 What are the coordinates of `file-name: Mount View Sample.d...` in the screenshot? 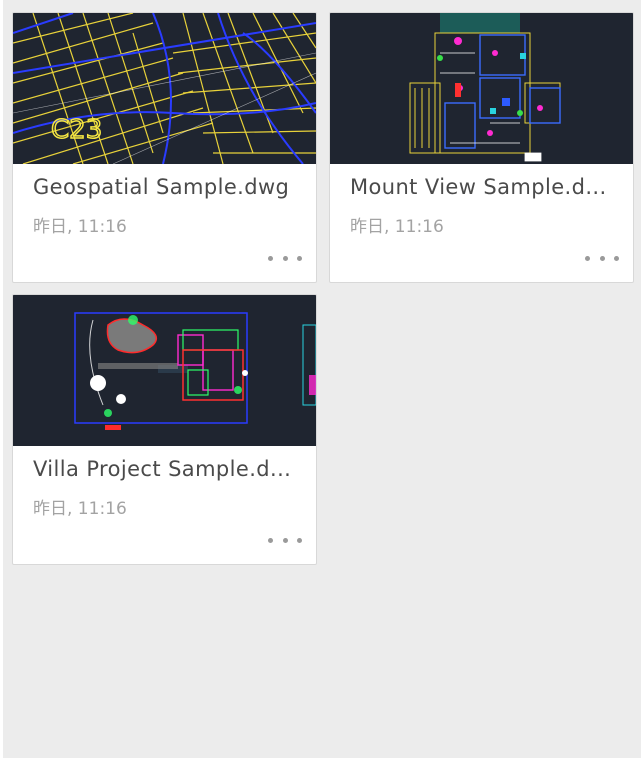 It's located at (485, 187).